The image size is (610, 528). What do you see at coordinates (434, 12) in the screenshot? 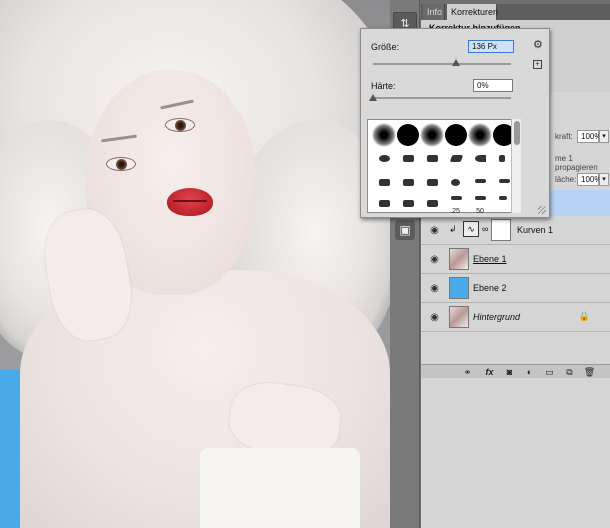
I see `tab-info: Info` at bounding box center [434, 12].